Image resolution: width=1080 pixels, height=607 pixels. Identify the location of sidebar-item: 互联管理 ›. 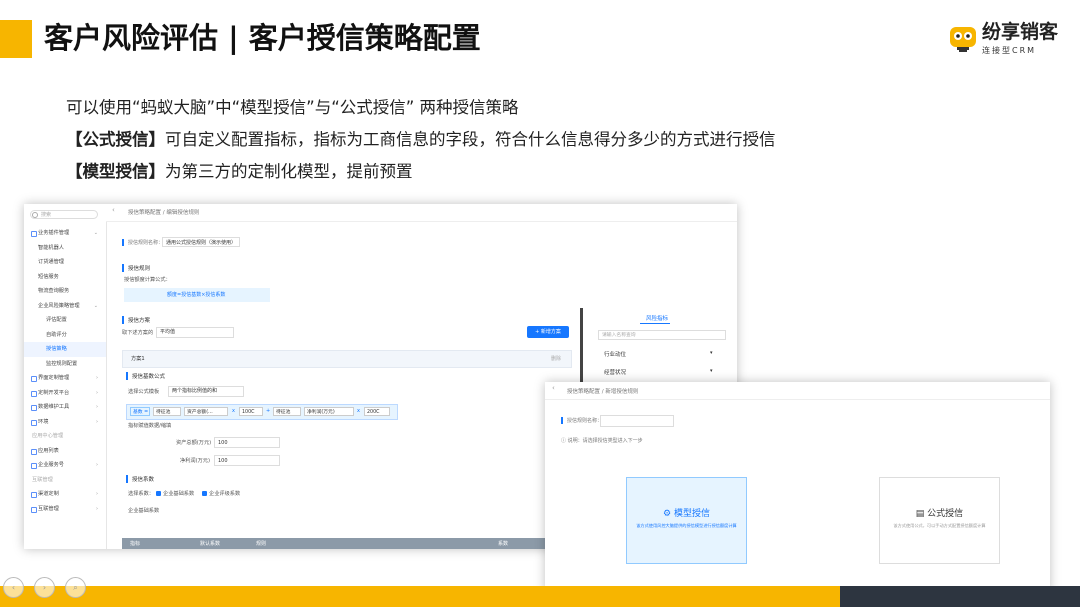
(65, 509).